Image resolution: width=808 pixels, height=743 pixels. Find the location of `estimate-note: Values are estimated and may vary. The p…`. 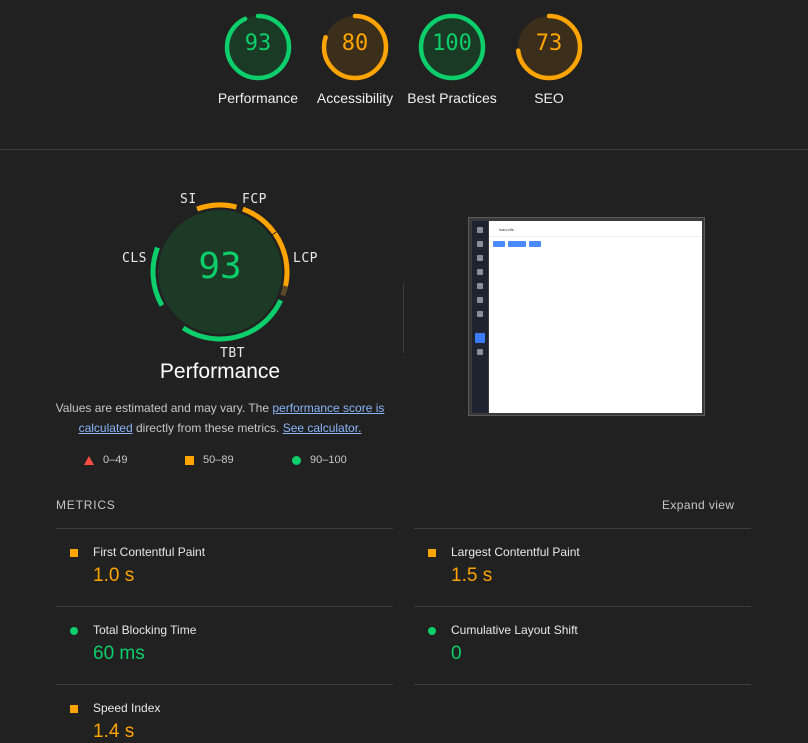

estimate-note: Values are estimated and may vary. The p… is located at coordinates (220, 418).